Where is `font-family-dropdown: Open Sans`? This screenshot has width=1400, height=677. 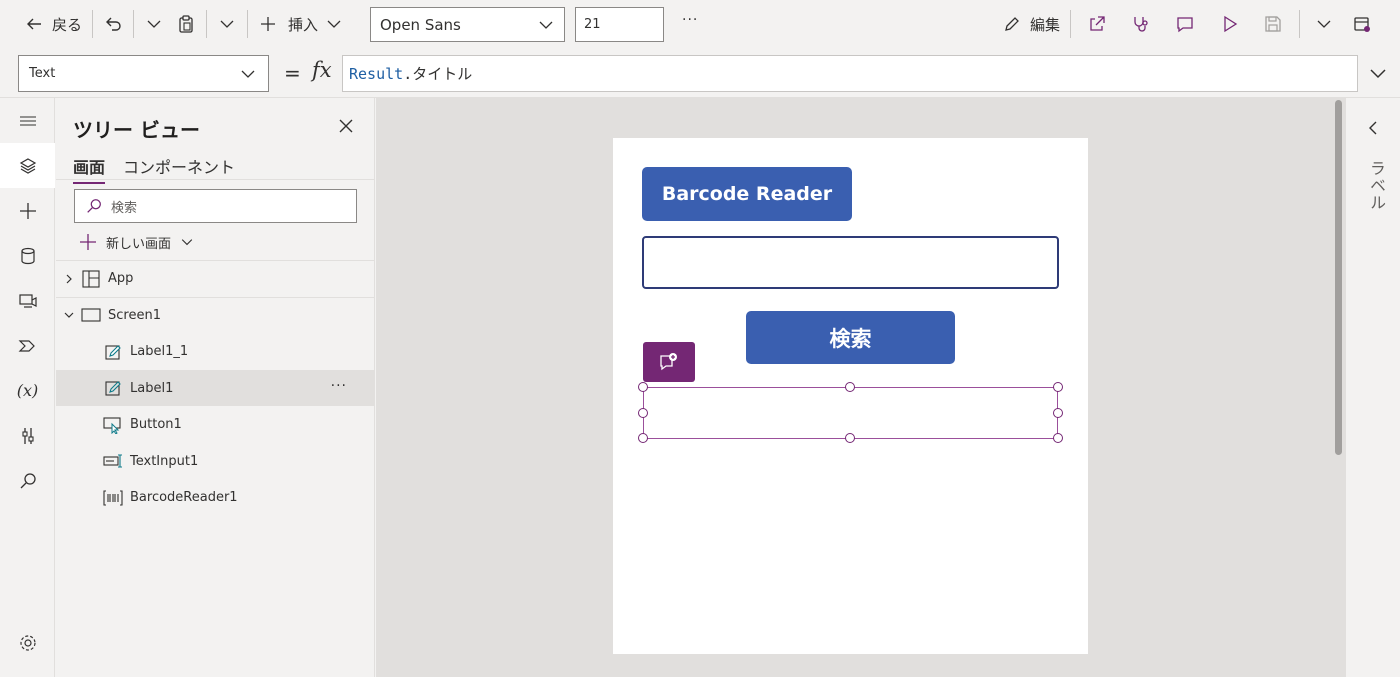
font-family-dropdown: Open Sans is located at coordinates (467, 24).